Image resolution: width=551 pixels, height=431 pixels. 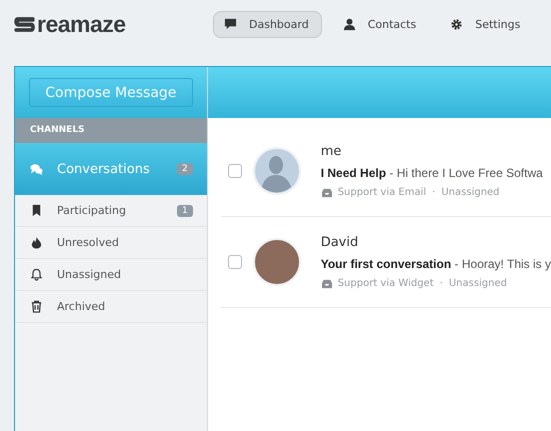 What do you see at coordinates (81, 306) in the screenshot?
I see `item-label: Archived` at bounding box center [81, 306].